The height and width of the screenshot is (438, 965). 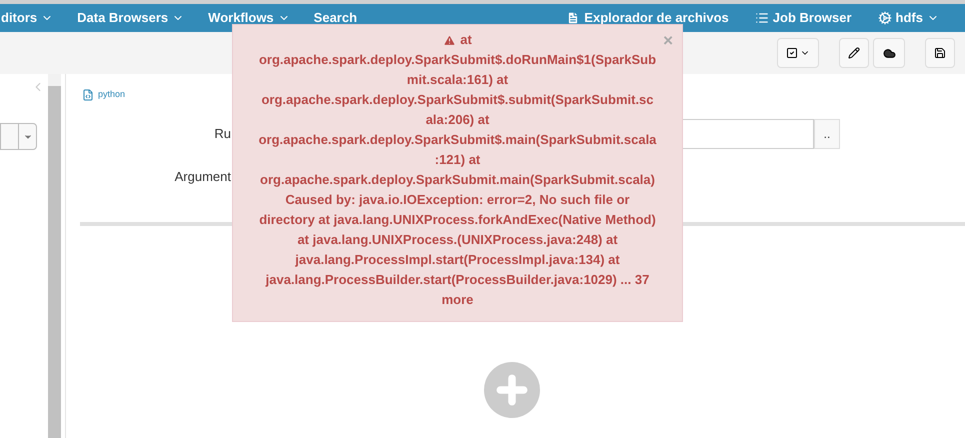 What do you see at coordinates (803, 18) in the screenshot?
I see `nav-link: Job Browser` at bounding box center [803, 18].